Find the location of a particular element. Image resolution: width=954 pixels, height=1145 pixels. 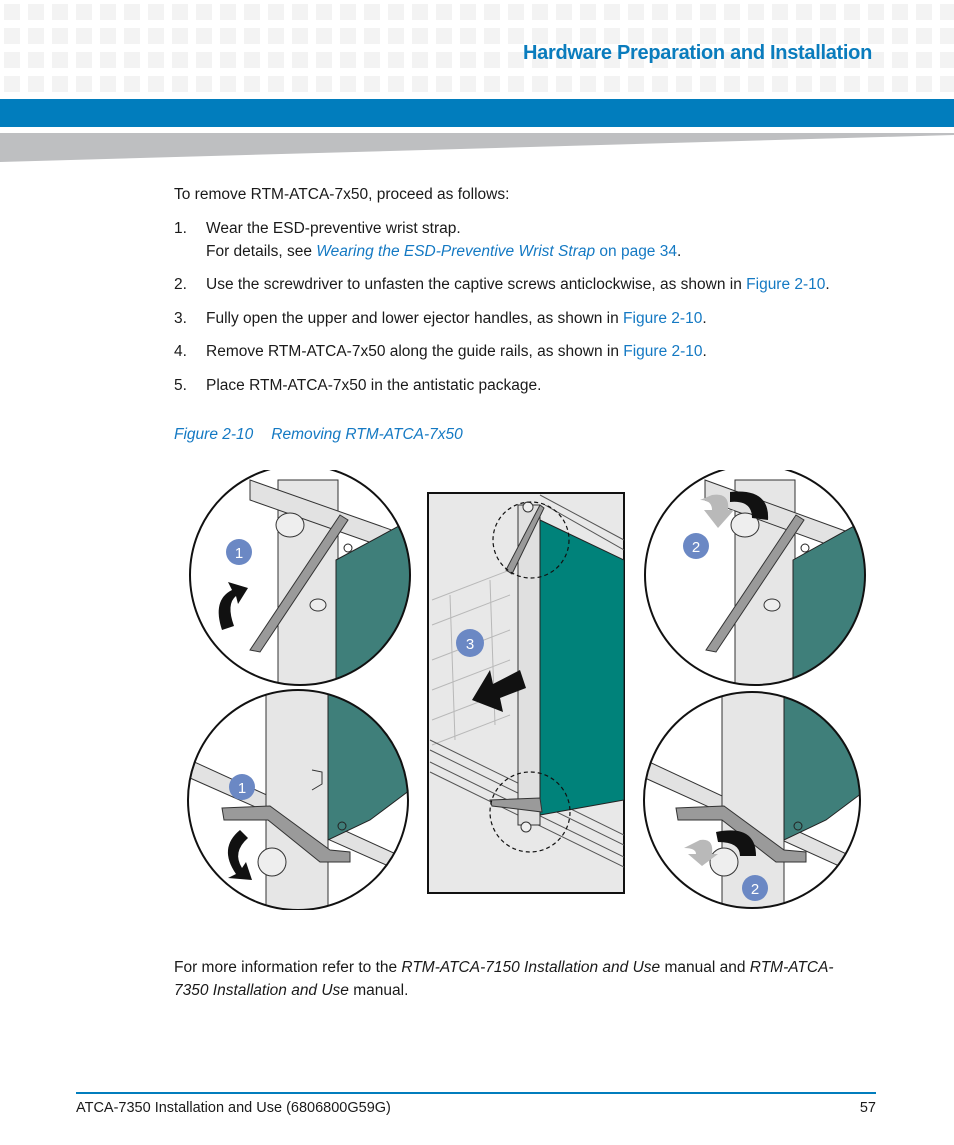

esd-wrist-strap-link: Wearing the ESD-Preventive Wrist Strap is located at coordinates (455, 251).